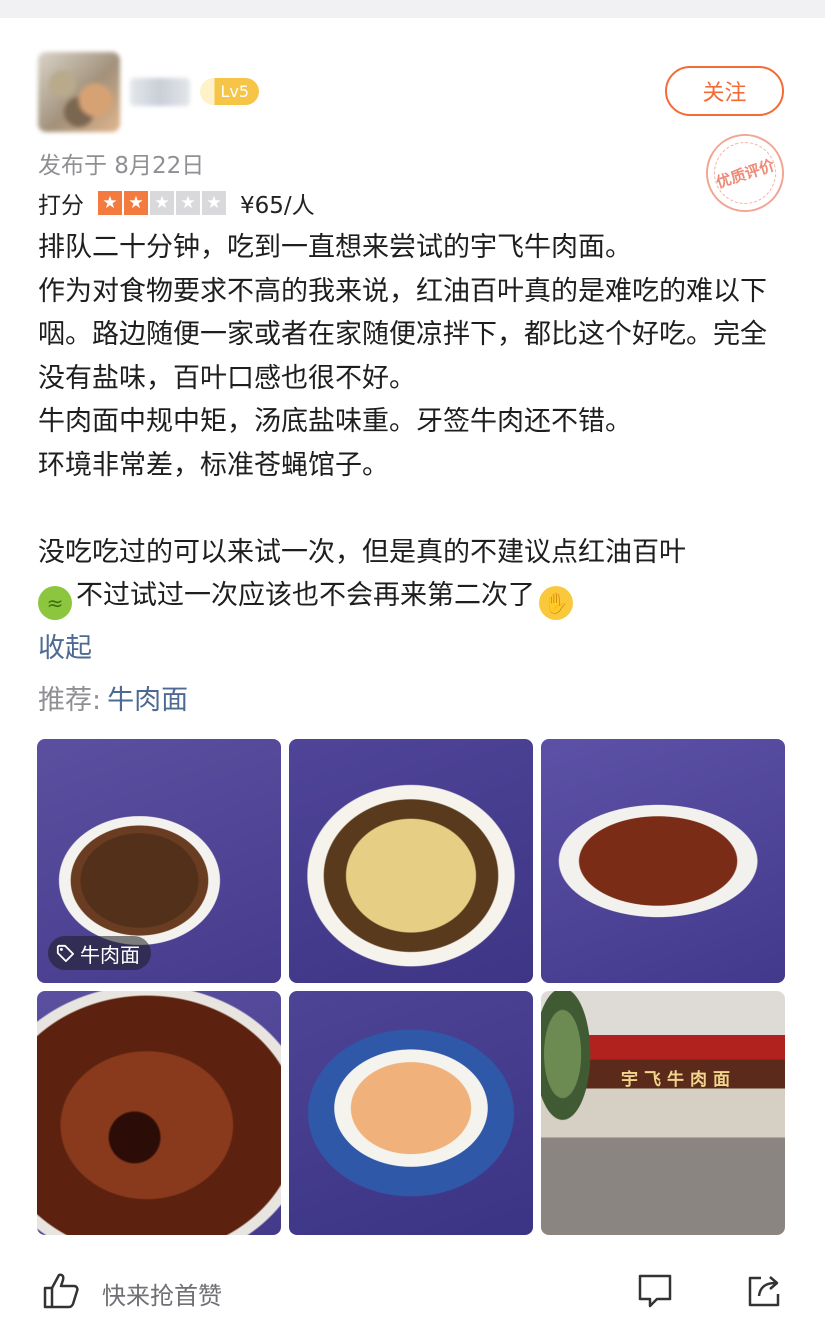 This screenshot has width=825, height=1338. I want to click on review-paragraph: 牛肉面中规中矩，汤底盐味重。牙签牛肉还不错。, so click(335, 421).